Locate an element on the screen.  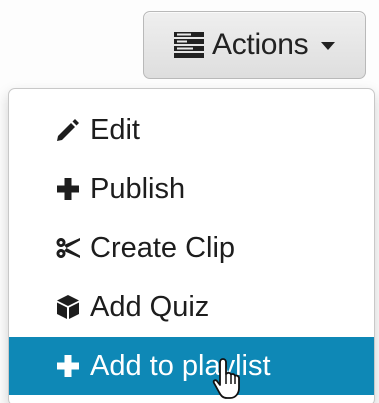
cube-icon is located at coordinates (68, 307).